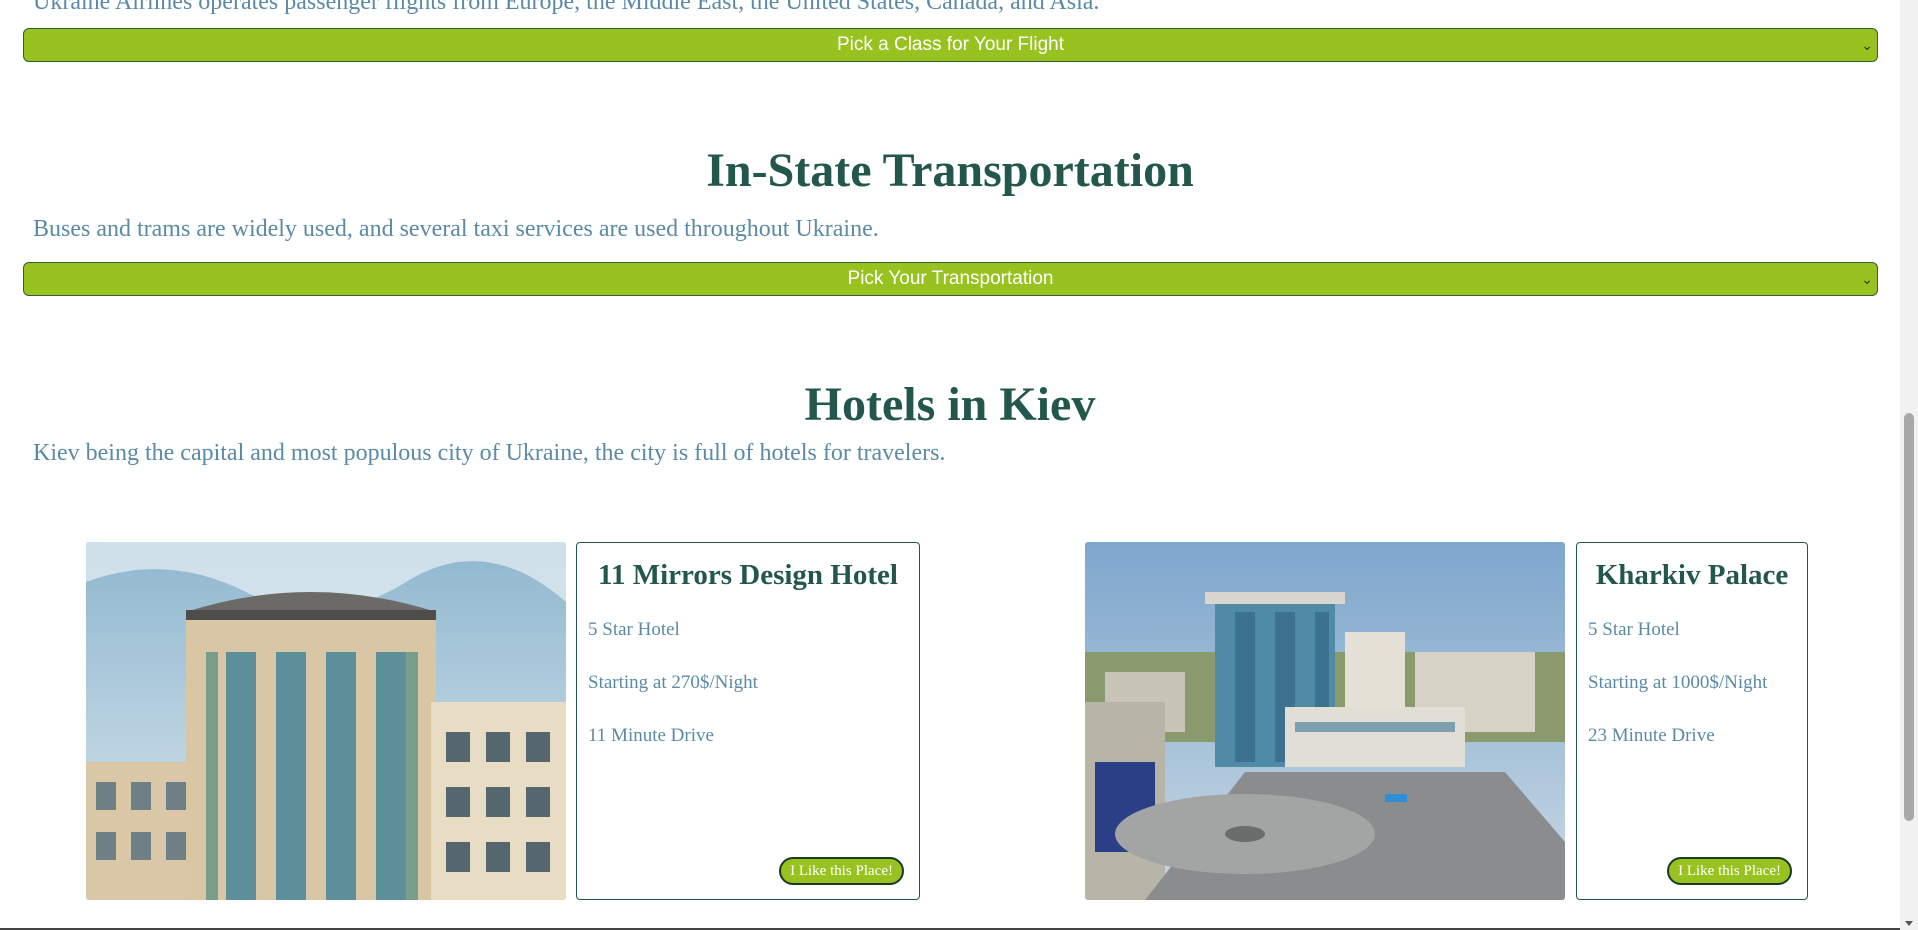 This screenshot has height=930, width=1918. What do you see at coordinates (950, 170) in the screenshot?
I see `transport-title: In-State Transportation` at bounding box center [950, 170].